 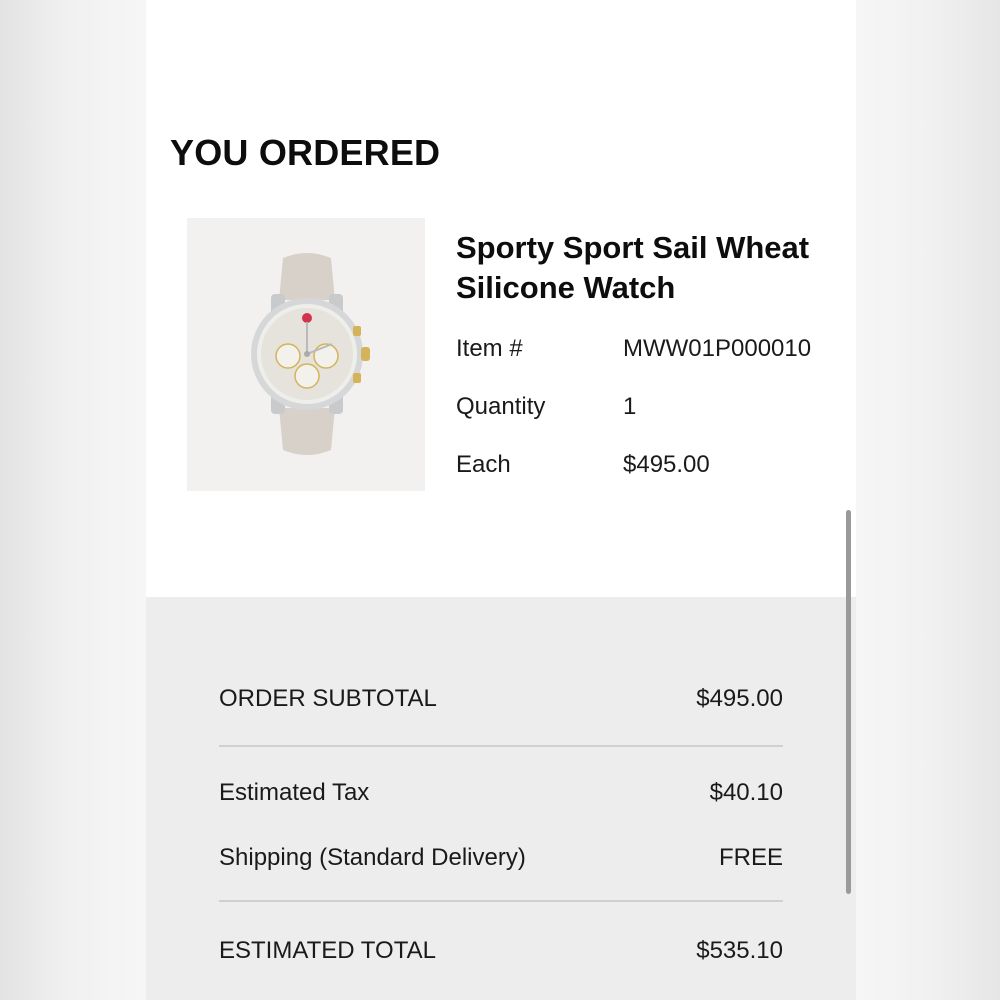 I want to click on total-value: $535.10, so click(x=739, y=950).